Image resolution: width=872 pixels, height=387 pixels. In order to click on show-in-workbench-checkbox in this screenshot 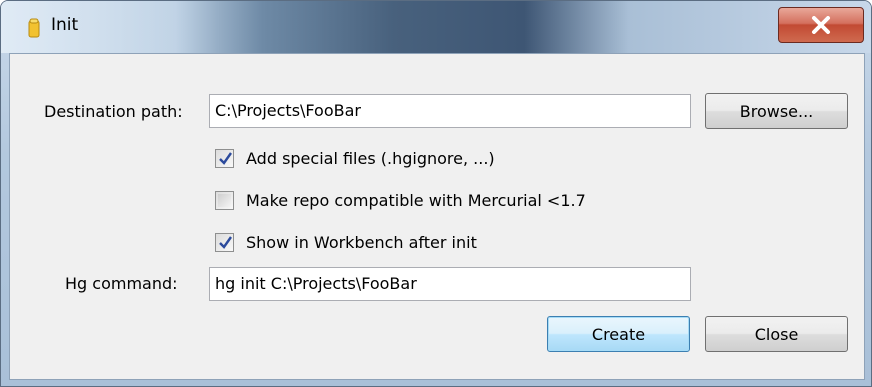, I will do `click(224, 242)`.